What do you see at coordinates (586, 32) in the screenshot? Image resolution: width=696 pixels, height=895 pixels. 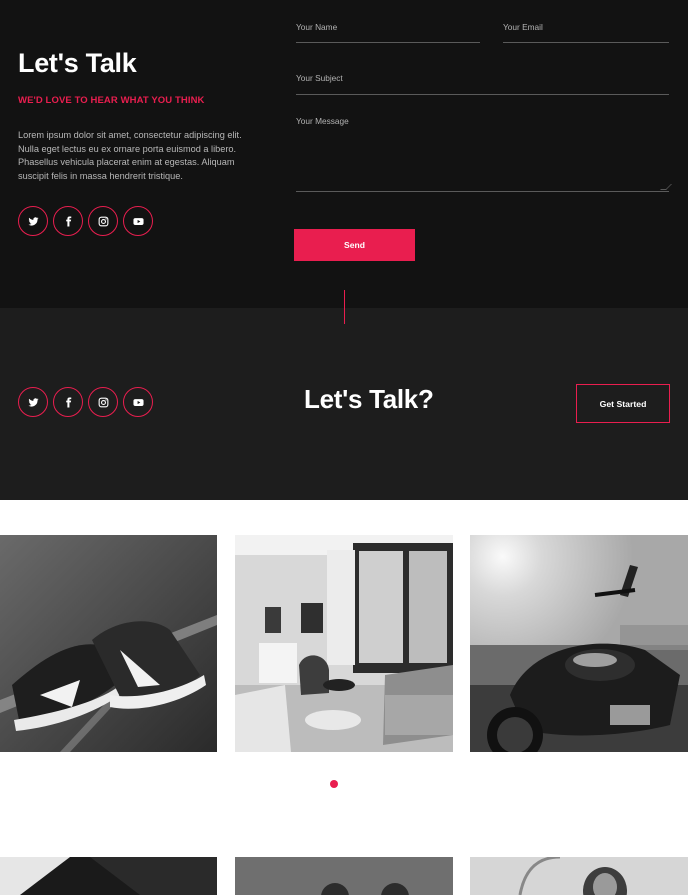 I see `email-field: Your Email` at bounding box center [586, 32].